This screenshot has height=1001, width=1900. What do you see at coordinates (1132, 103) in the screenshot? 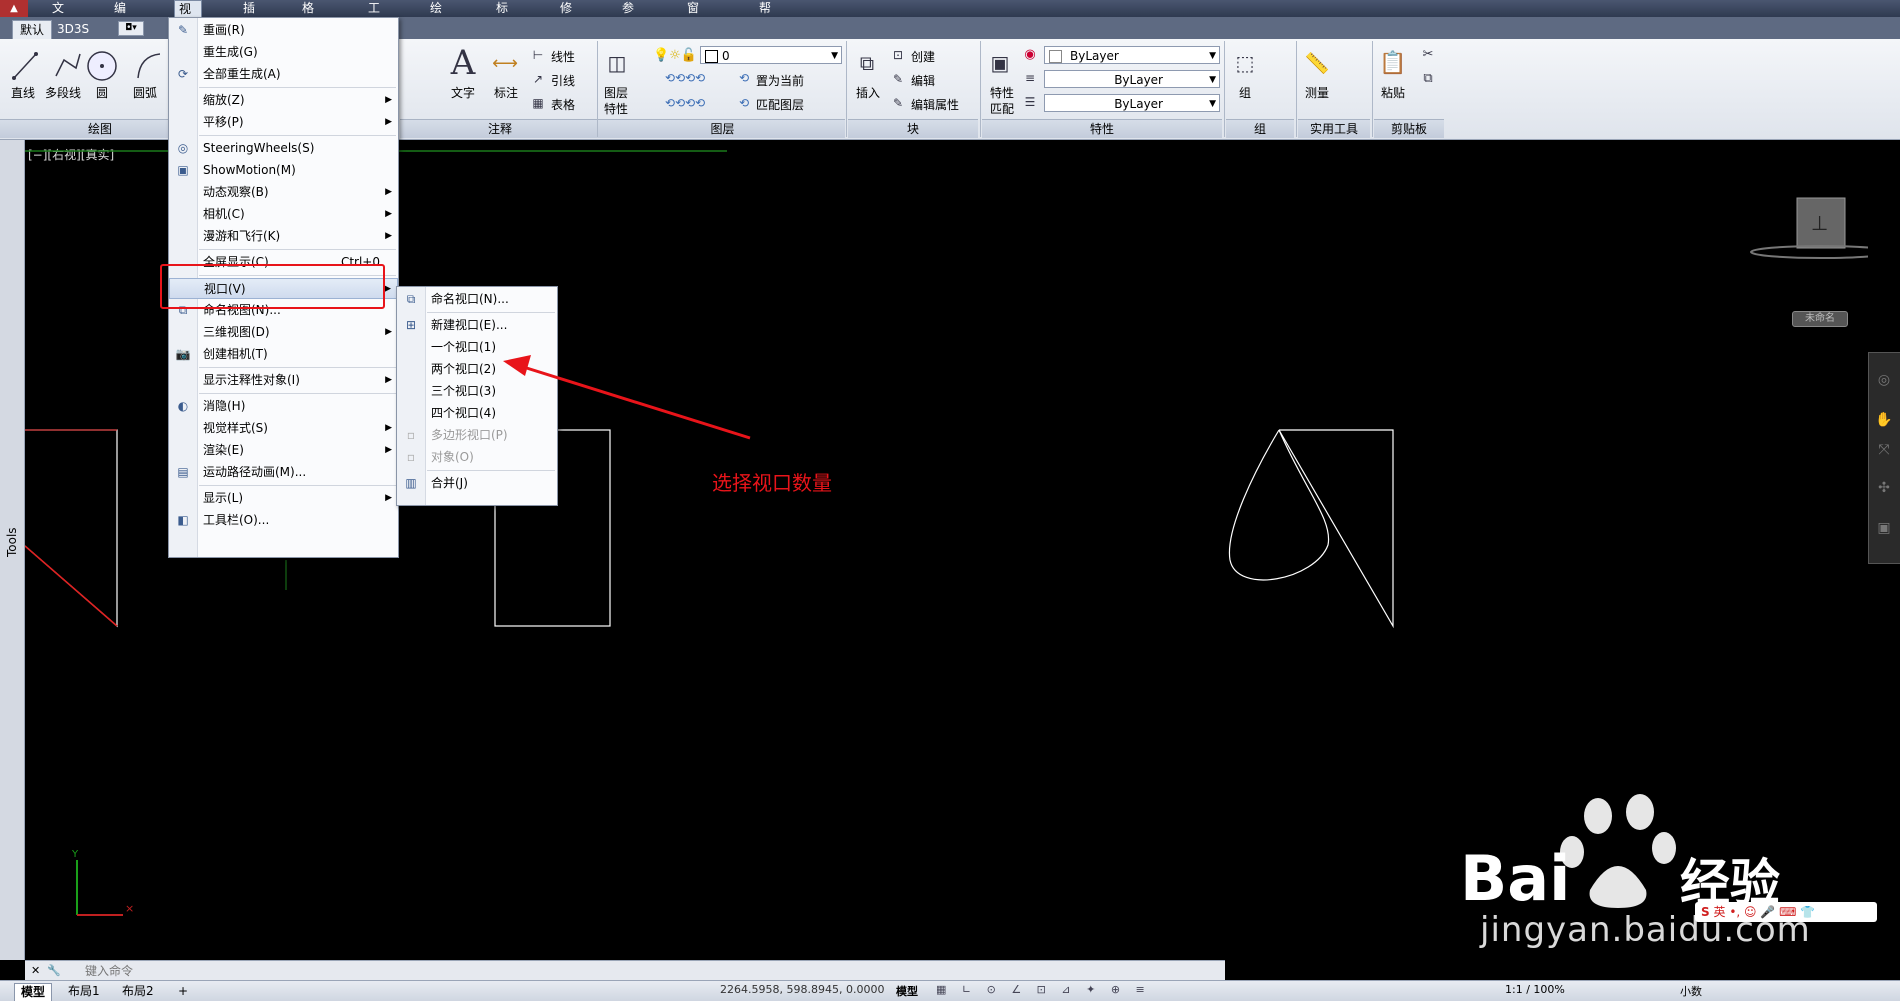
I see `linetype-combo: ByLayer ▼` at bounding box center [1132, 103].